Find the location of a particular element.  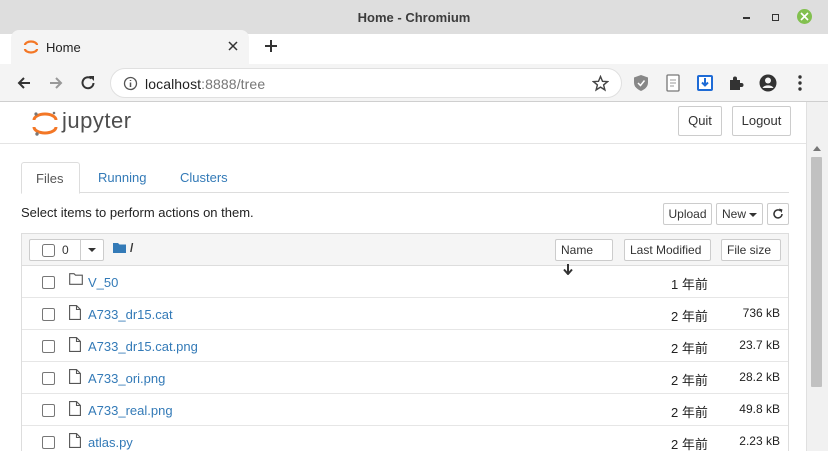

breadcrumb-root: / is located at coordinates (131, 248).